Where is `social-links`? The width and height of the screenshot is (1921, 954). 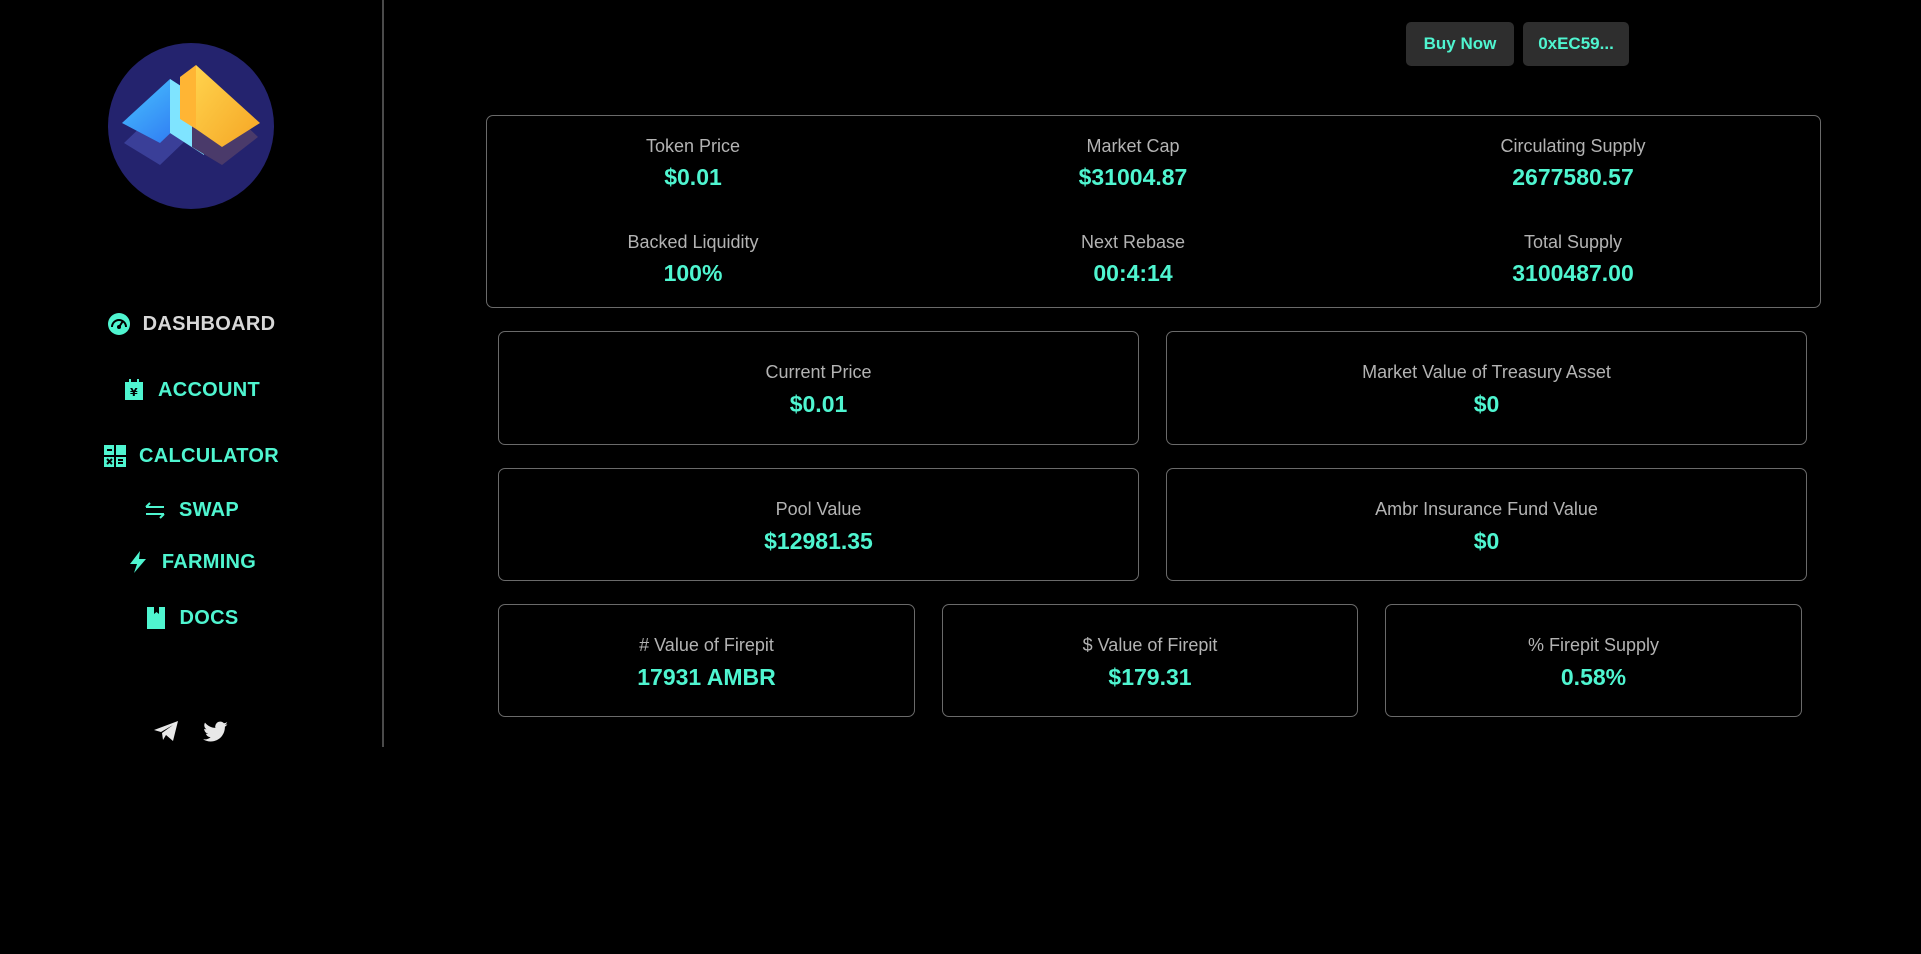 social-links is located at coordinates (191, 731).